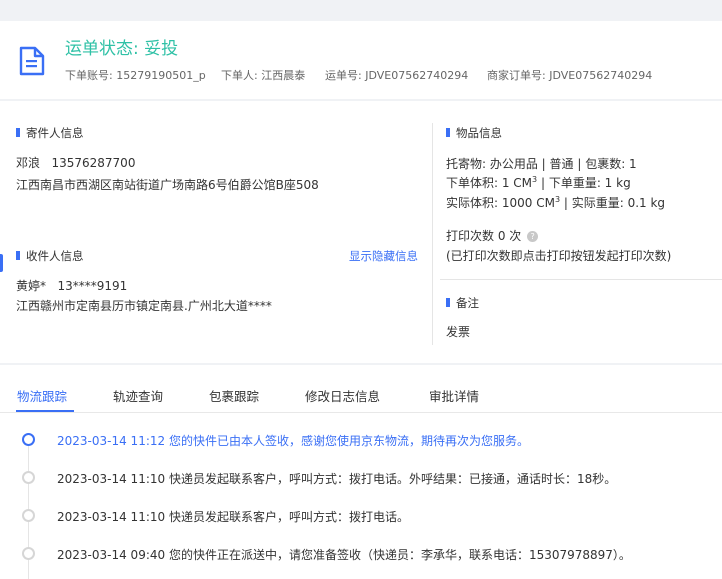 The height and width of the screenshot is (579, 722). Describe the element at coordinates (32, 61) in the screenshot. I see `document-icon` at that location.